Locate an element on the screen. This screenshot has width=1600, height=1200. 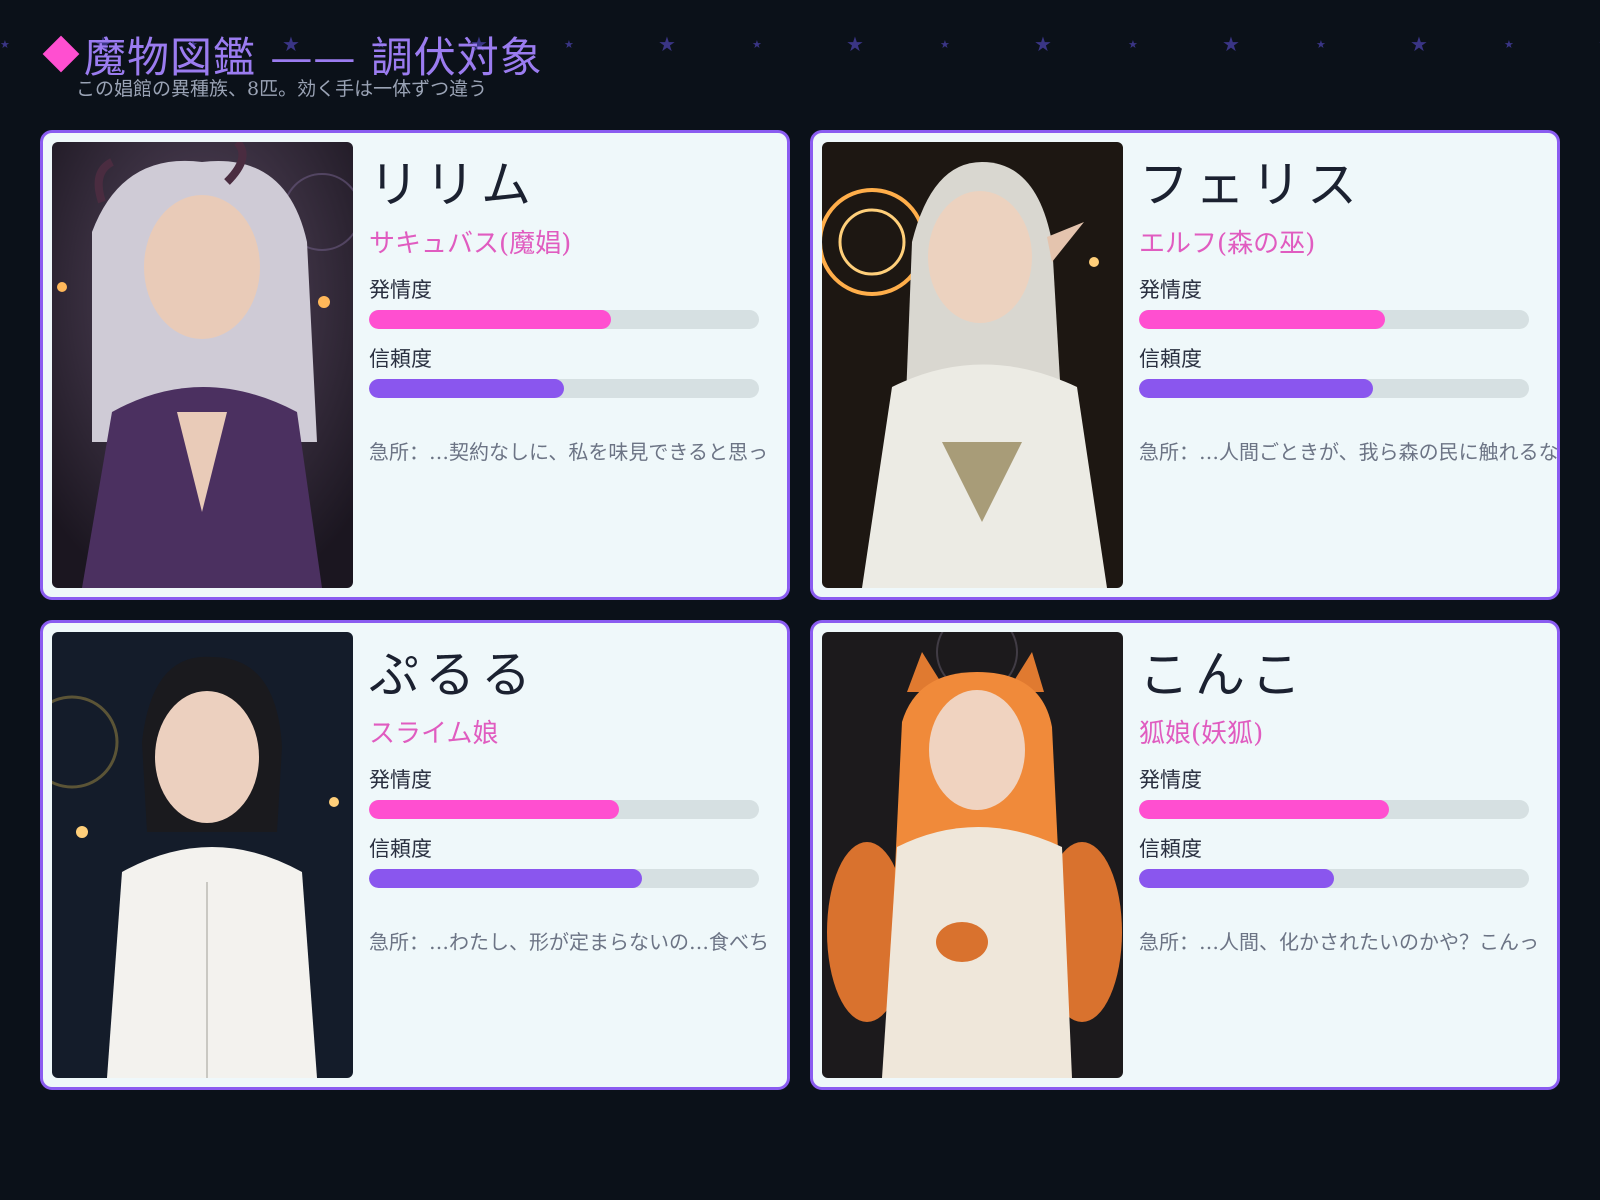
weak-point-text: 急所：…人間ごときが、我ら森の民に触れるな is located at coordinates (1348, 452).